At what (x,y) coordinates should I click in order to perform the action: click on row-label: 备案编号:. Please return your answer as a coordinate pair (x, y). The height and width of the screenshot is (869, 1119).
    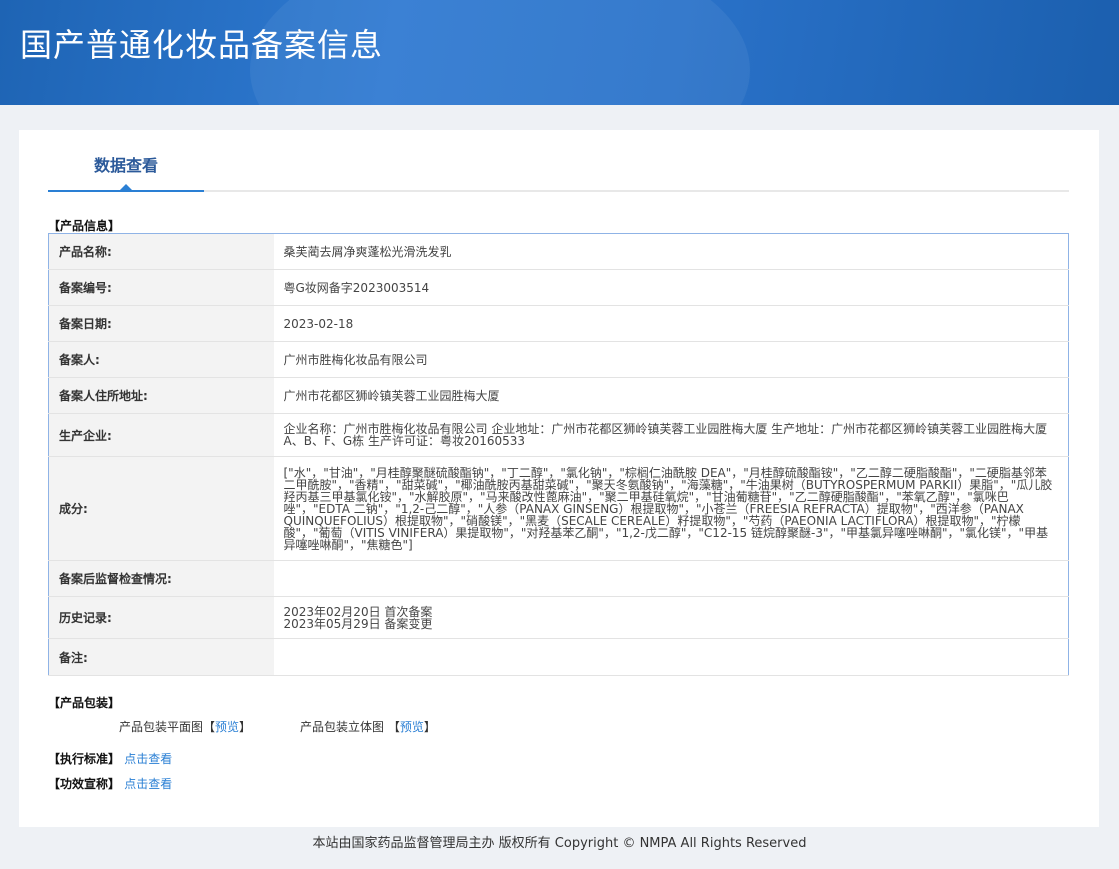
    Looking at the image, I should click on (161, 287).